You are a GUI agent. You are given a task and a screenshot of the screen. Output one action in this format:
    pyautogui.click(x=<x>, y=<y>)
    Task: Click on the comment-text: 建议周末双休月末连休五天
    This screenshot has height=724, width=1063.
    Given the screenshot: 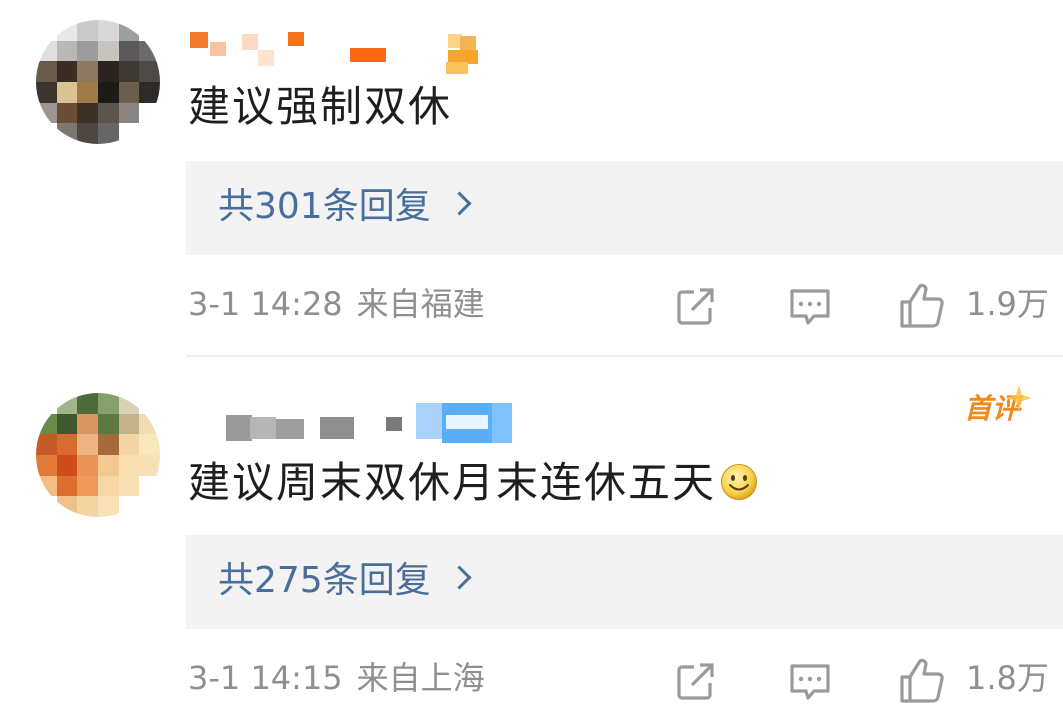 What is the action you would take?
    pyautogui.click(x=452, y=482)
    